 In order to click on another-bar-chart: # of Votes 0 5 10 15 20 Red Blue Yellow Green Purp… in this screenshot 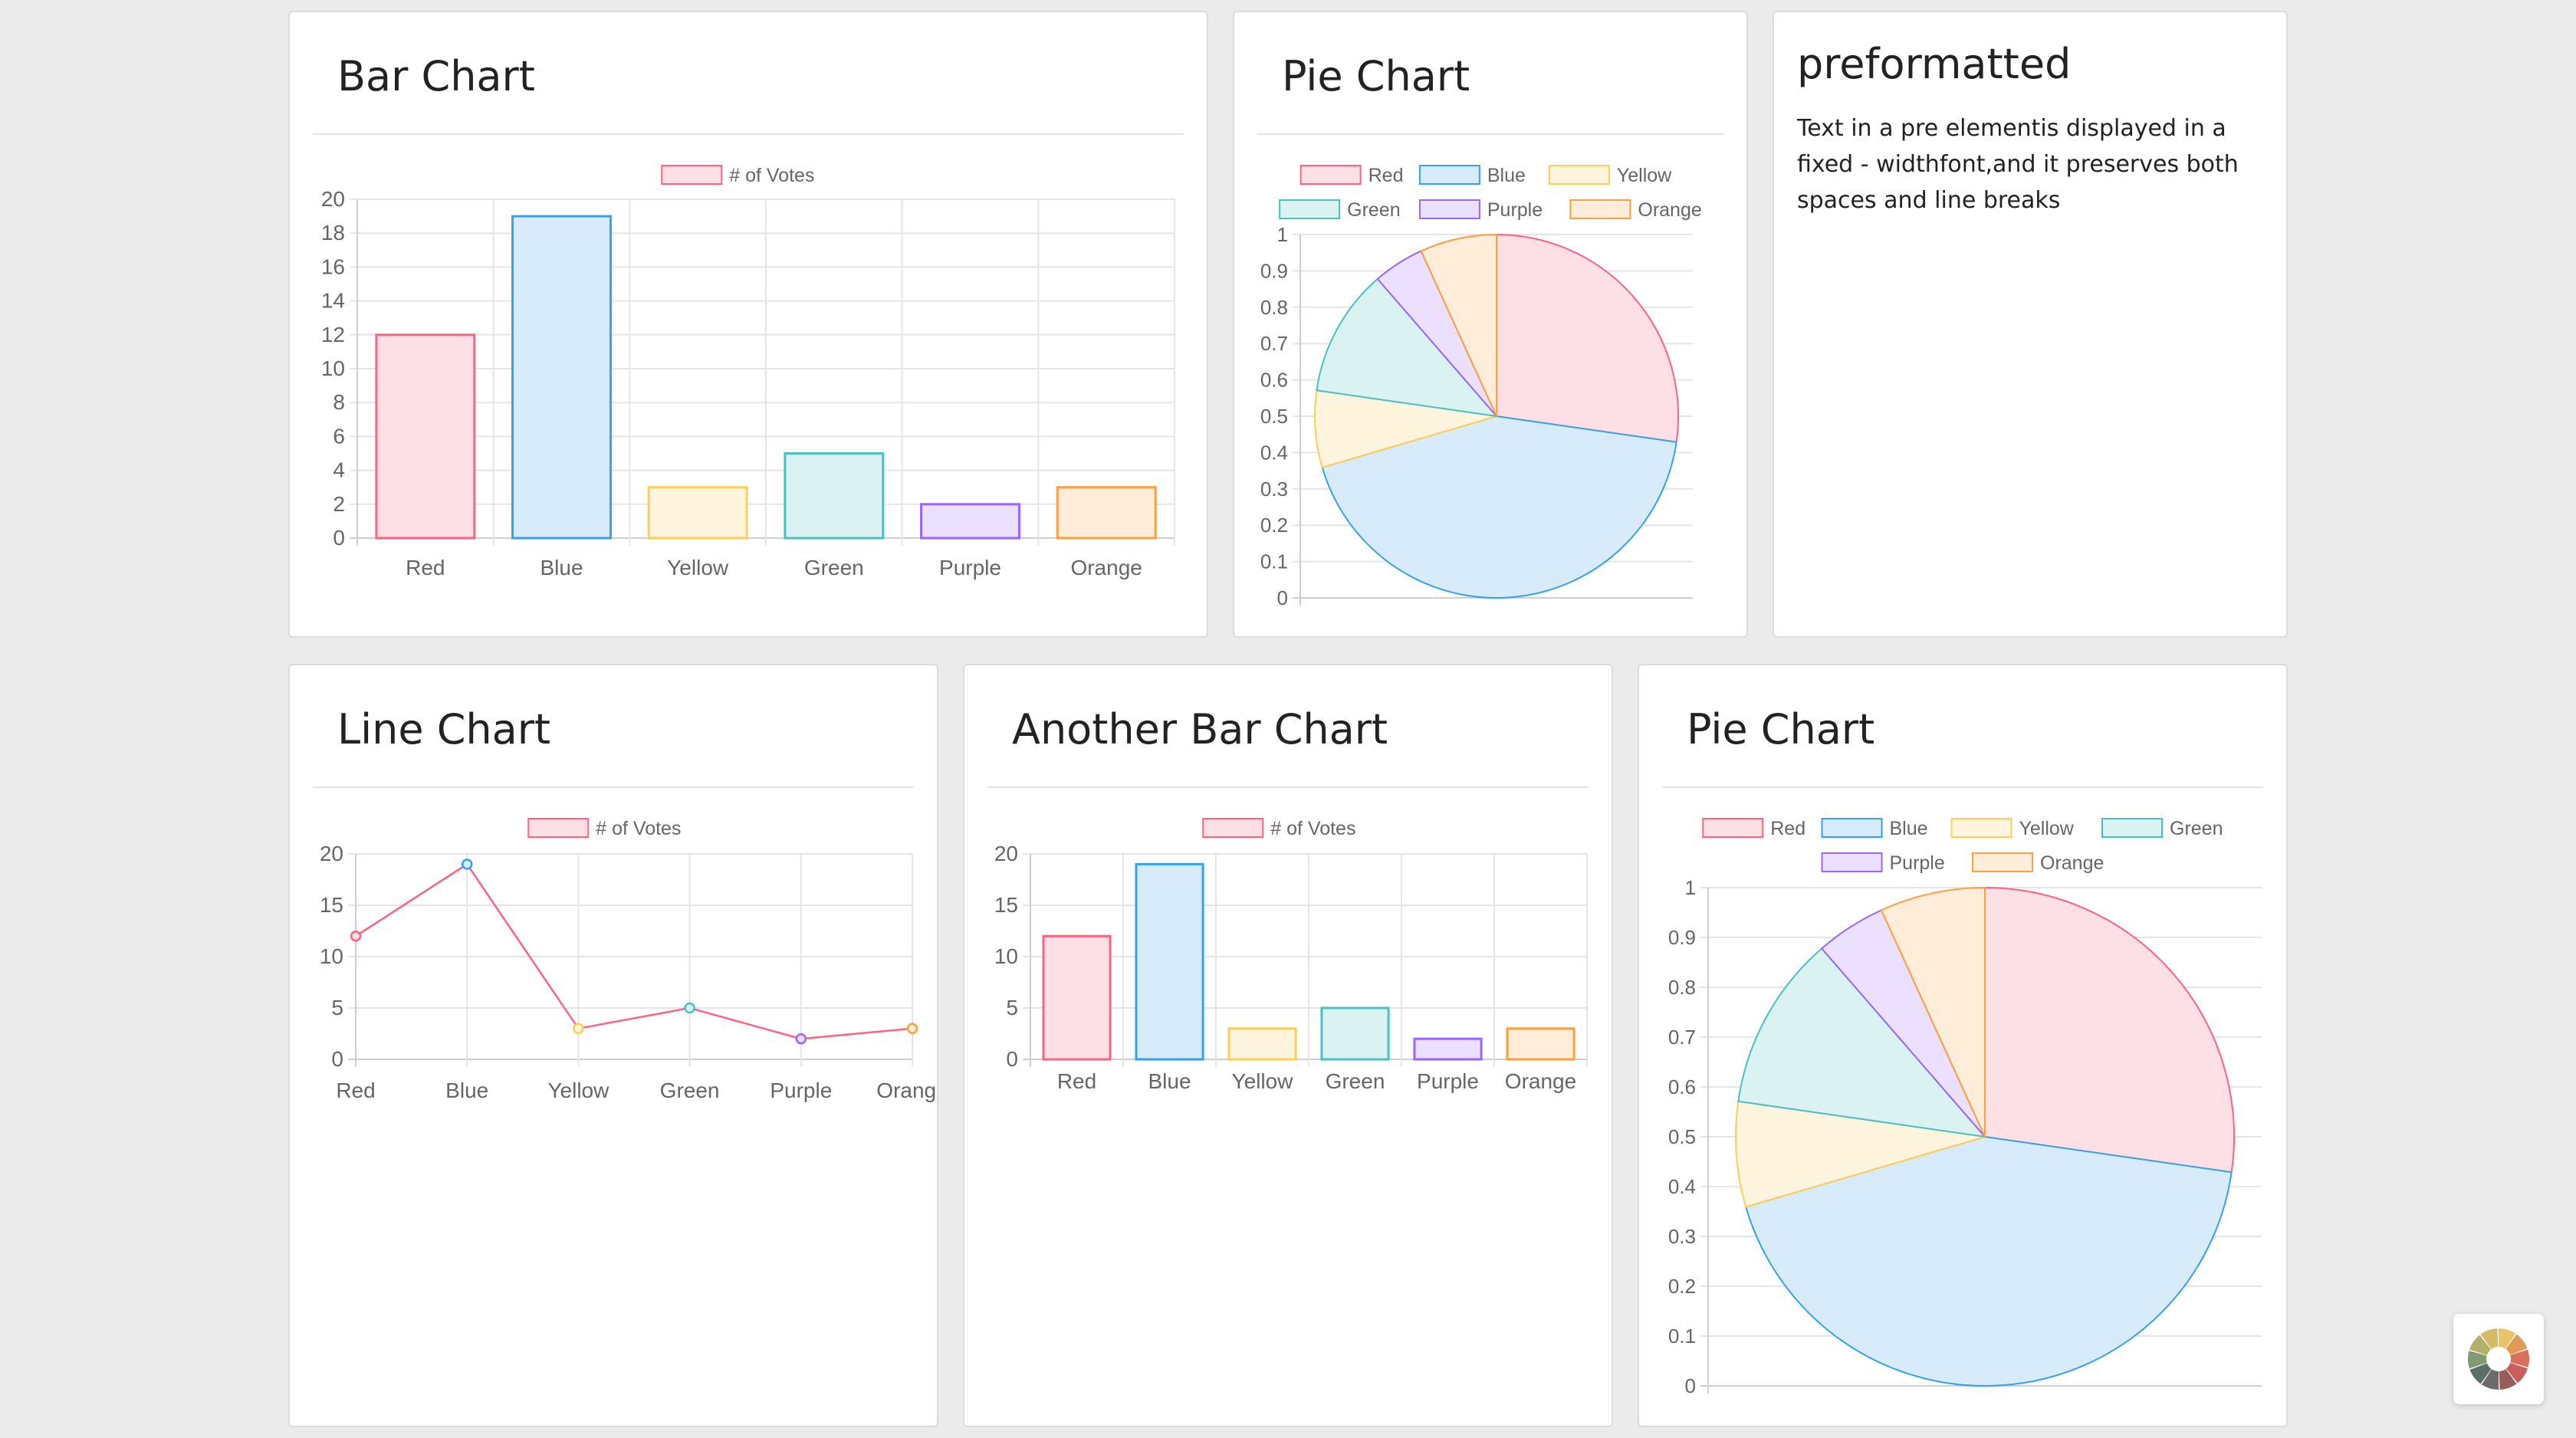, I will do `click(1291, 955)`.